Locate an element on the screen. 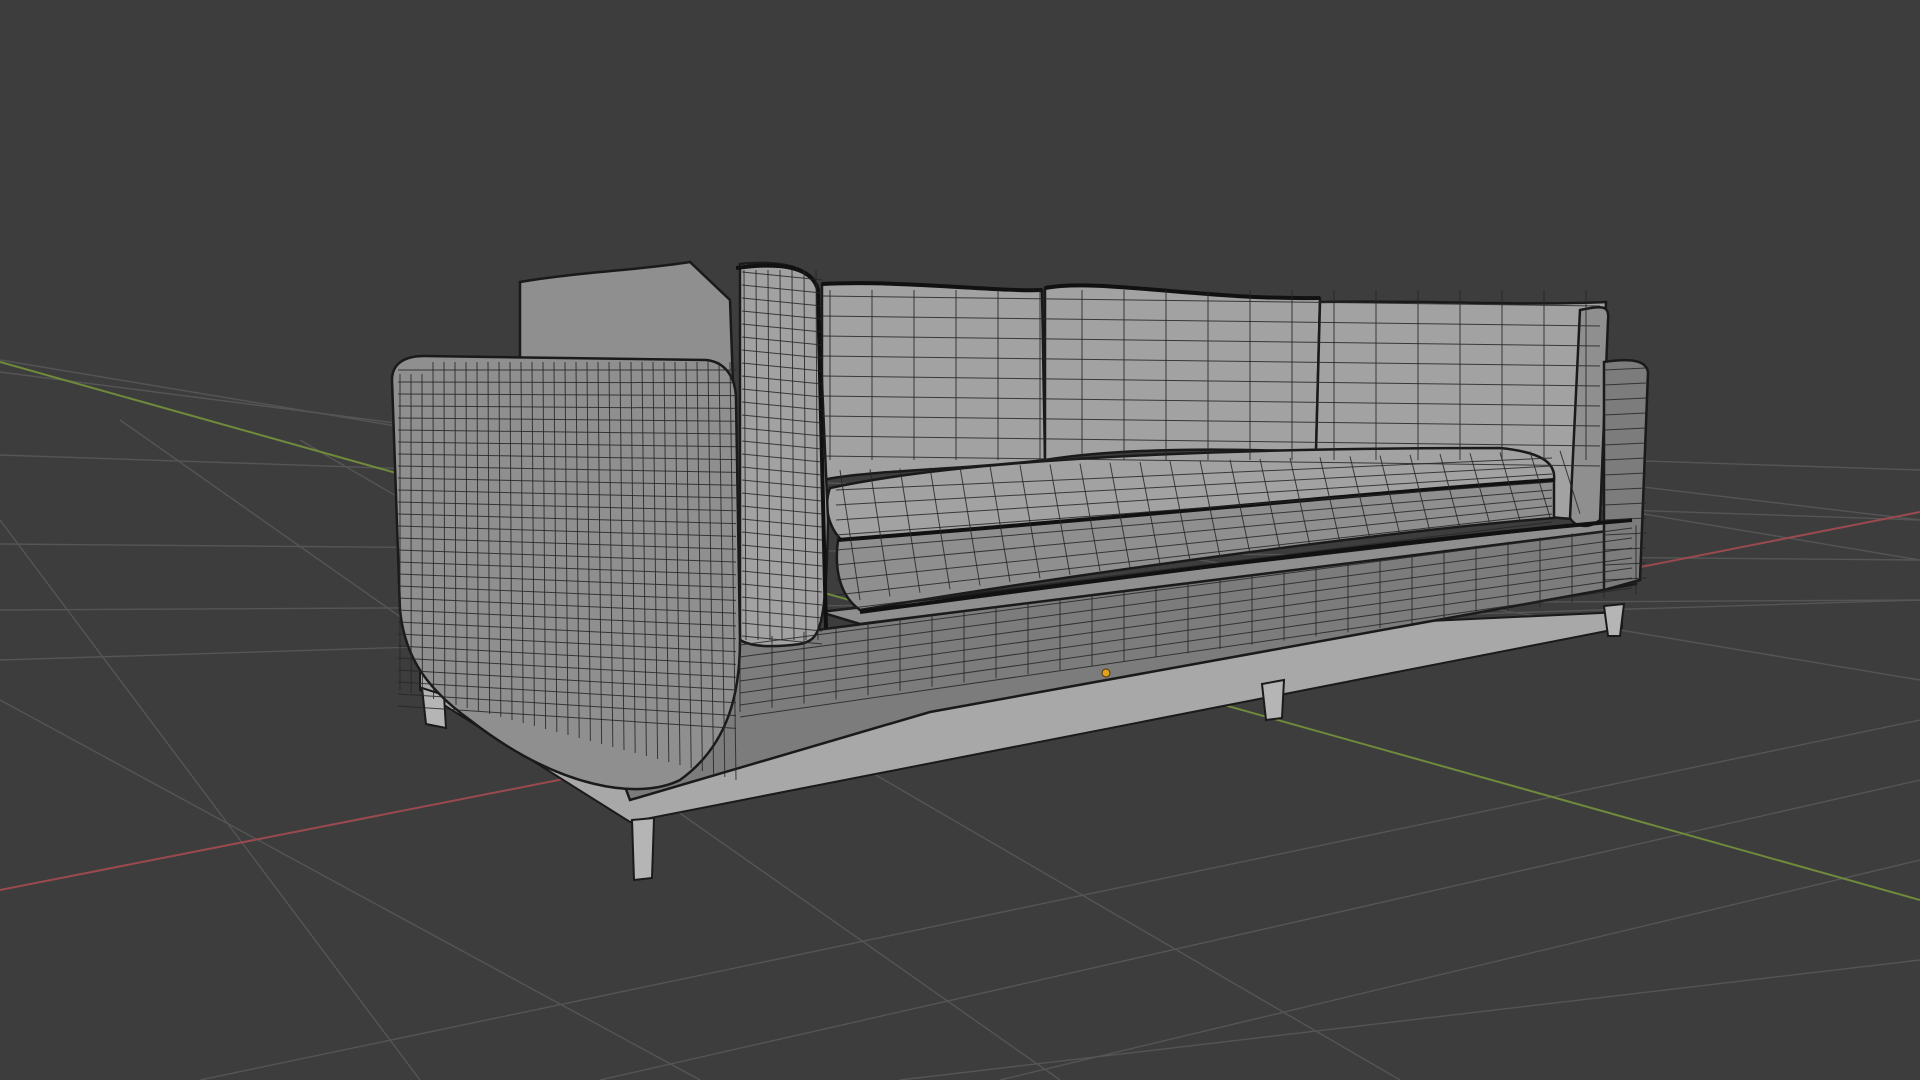 This screenshot has height=1080, width=1920. sofa-leg-back-right is located at coordinates (1614, 619).